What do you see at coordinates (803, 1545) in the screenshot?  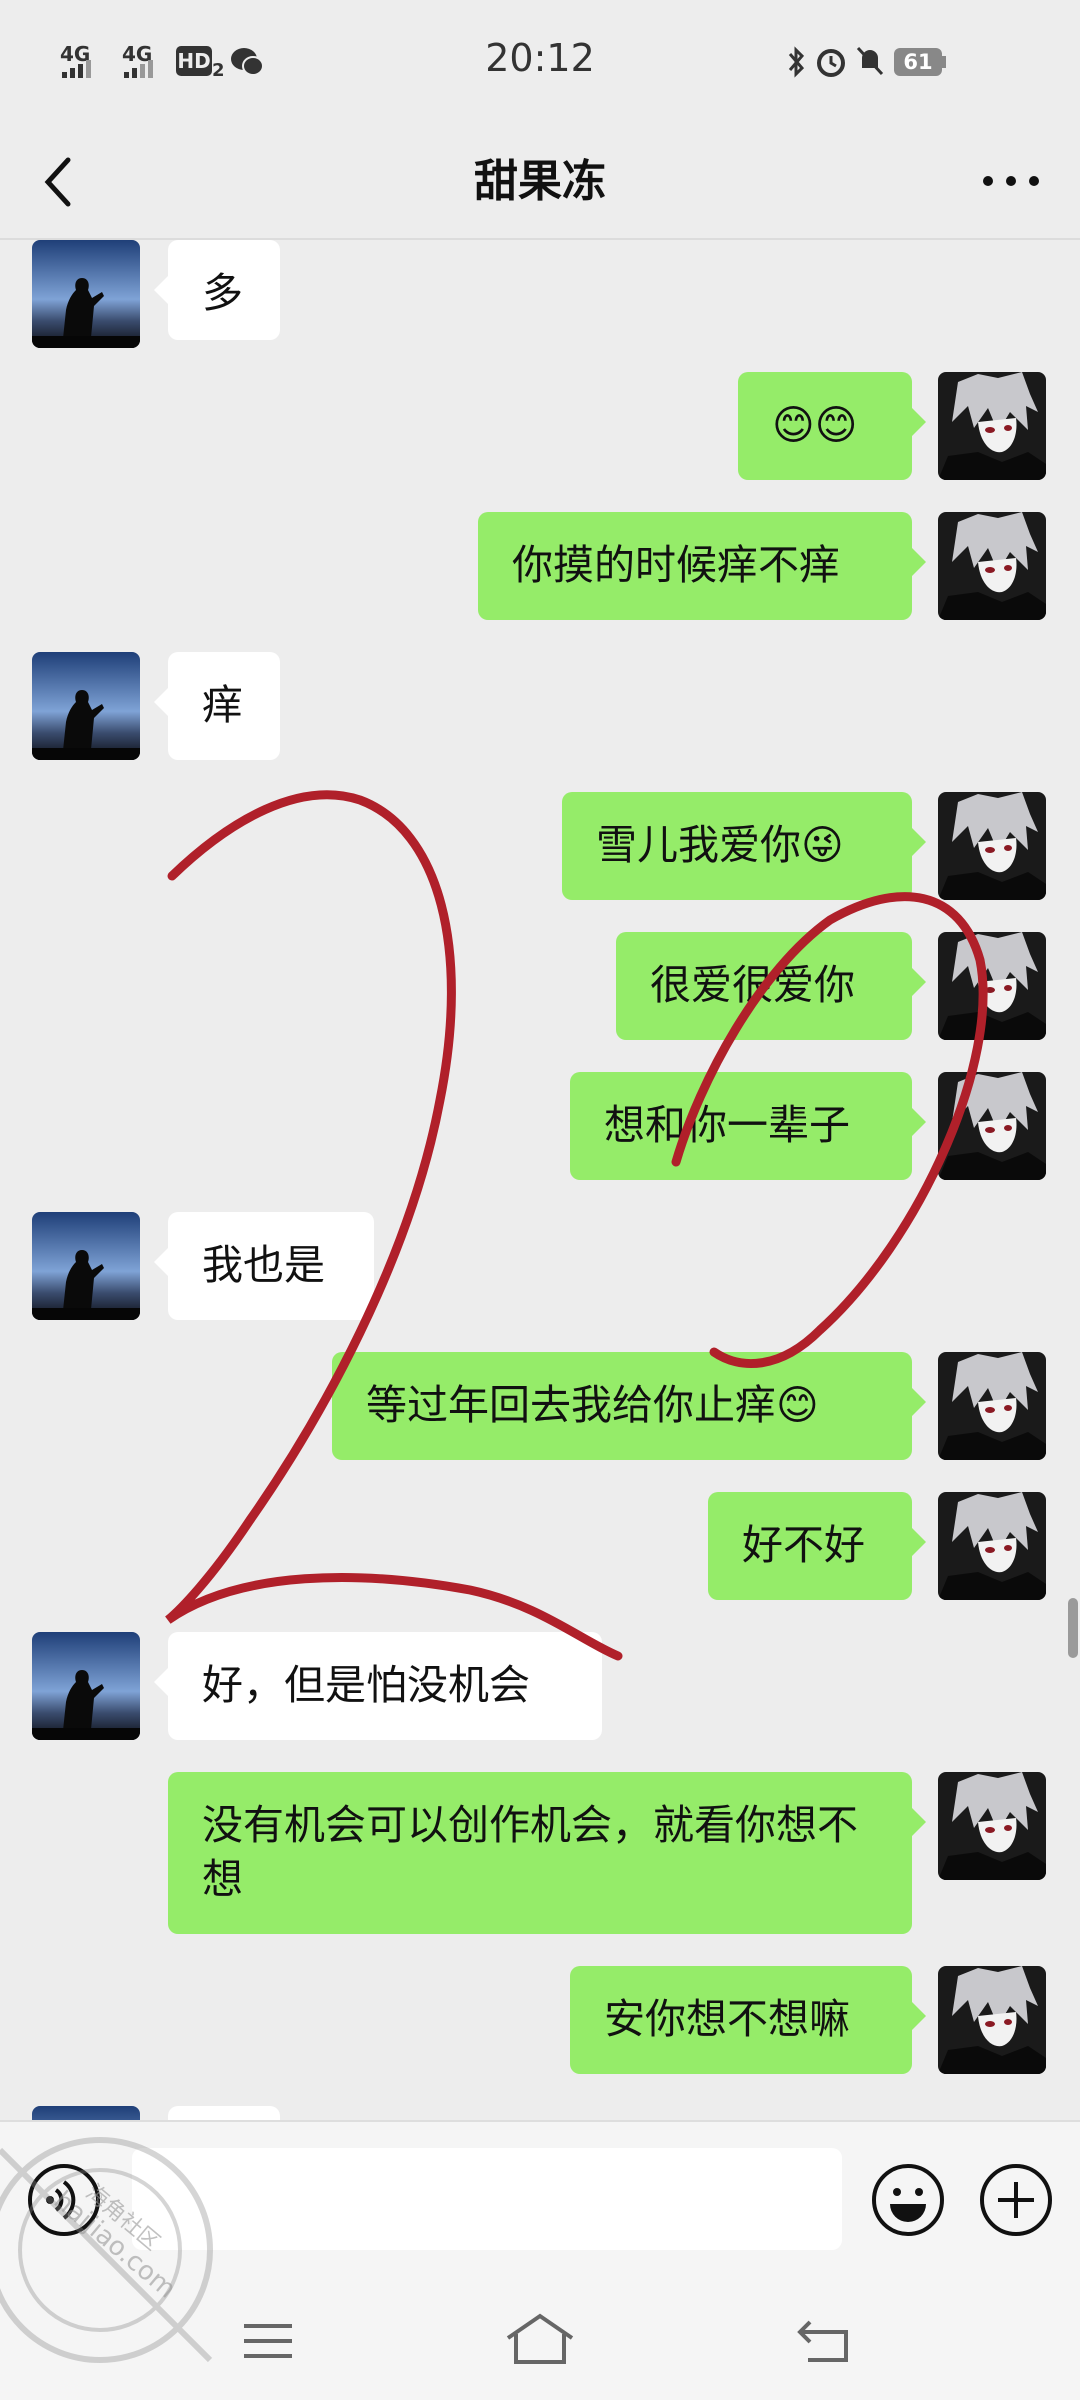 I see `message-text: 好不好` at bounding box center [803, 1545].